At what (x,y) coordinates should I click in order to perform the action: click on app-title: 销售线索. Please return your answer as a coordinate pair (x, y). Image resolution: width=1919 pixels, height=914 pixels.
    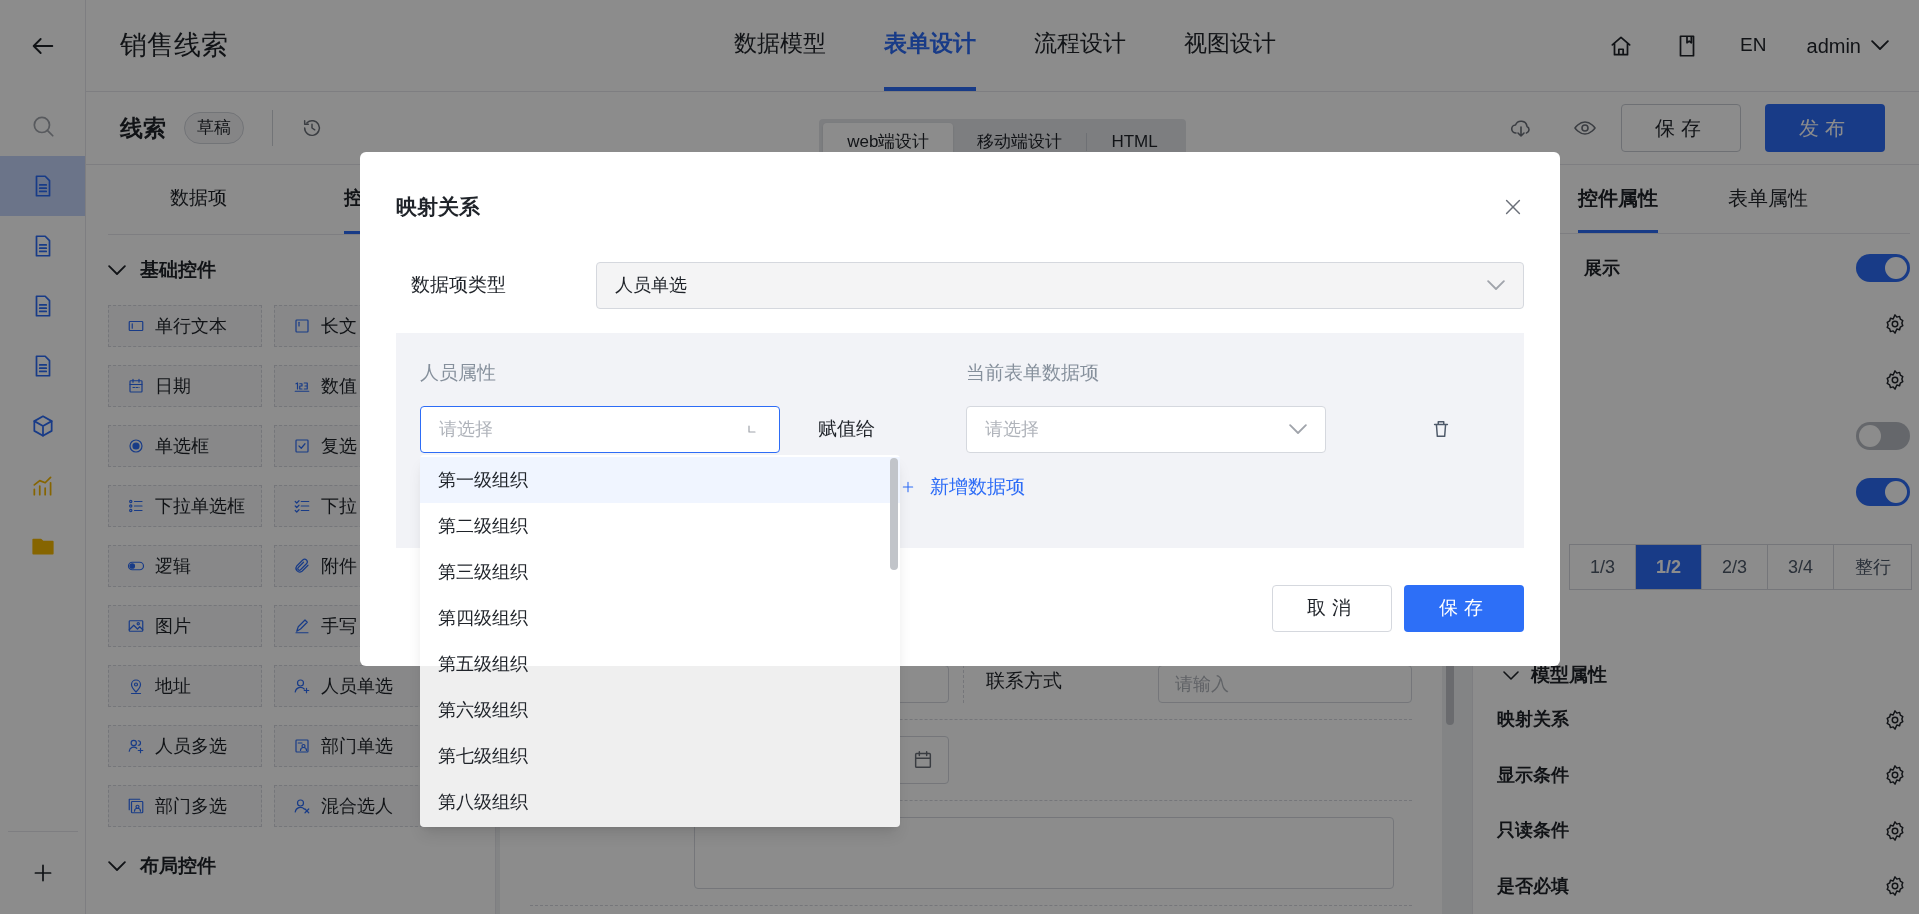
    Looking at the image, I should click on (174, 45).